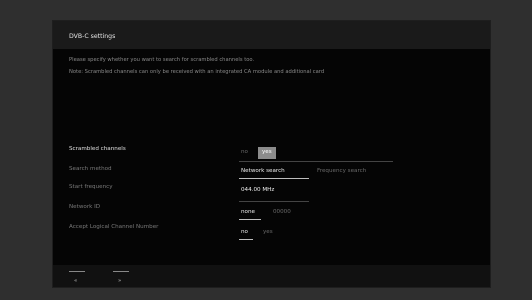  I want to click on forward-button-line, so click(121, 271).